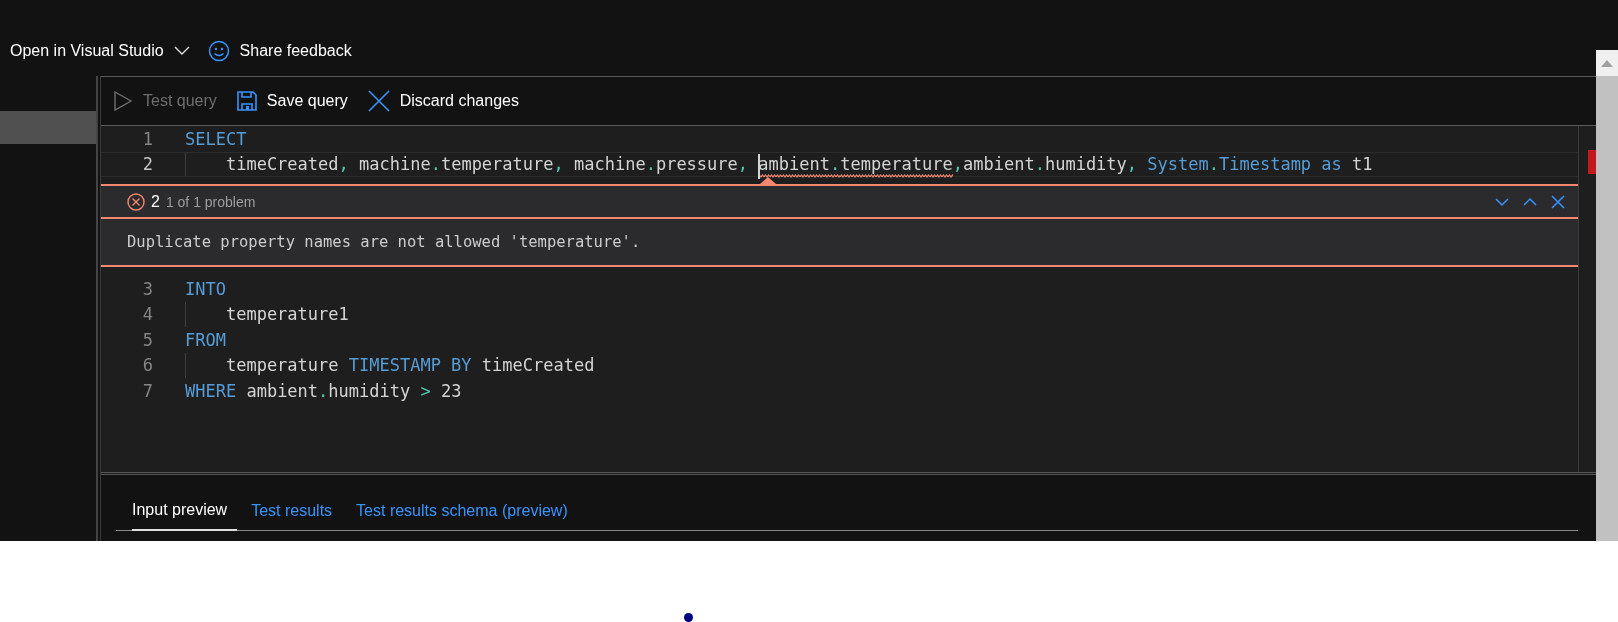 The image size is (1618, 622). I want to click on discard-changes-button: Discard changes, so click(443, 101).